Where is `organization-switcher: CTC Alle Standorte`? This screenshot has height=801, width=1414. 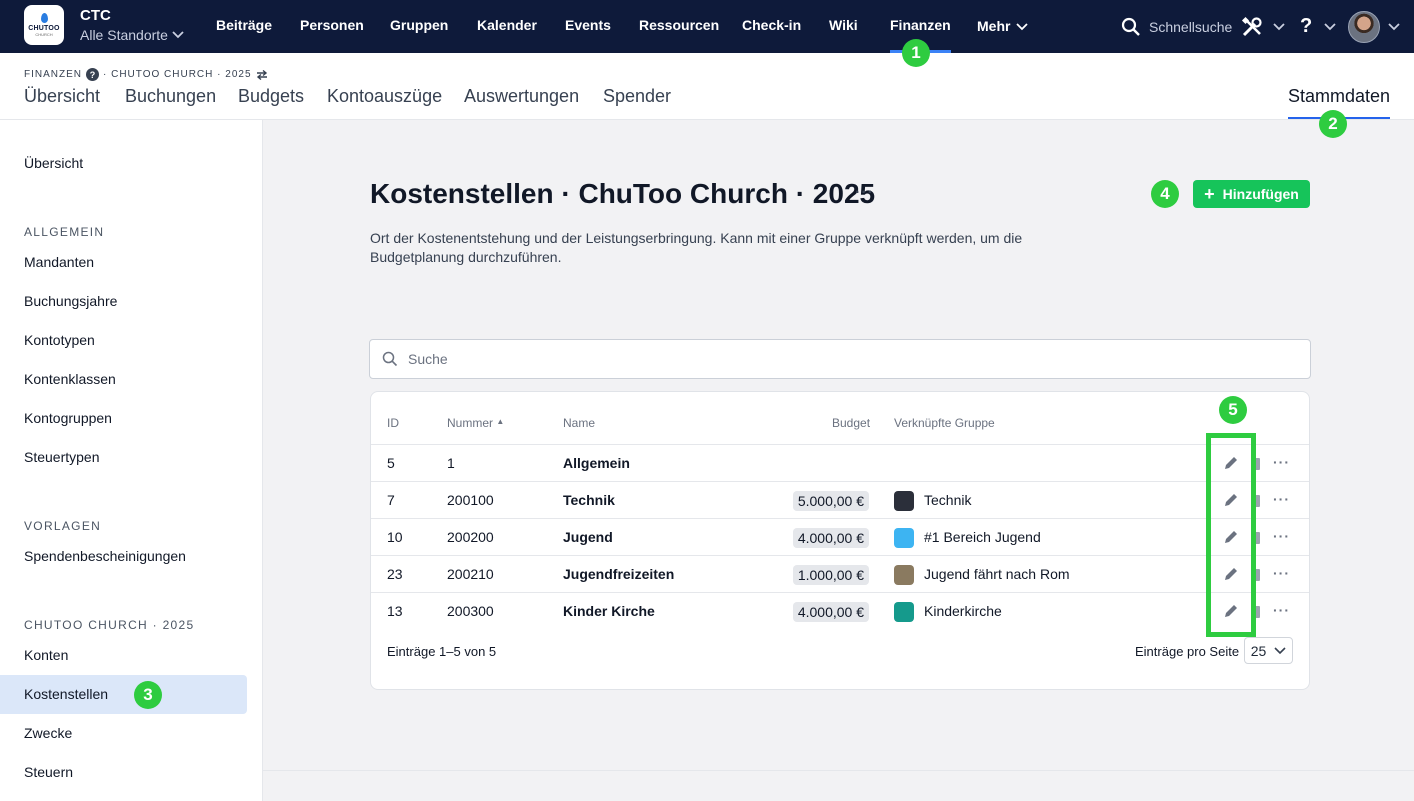
organization-switcher: CTC Alle Standorte is located at coordinates (132, 26).